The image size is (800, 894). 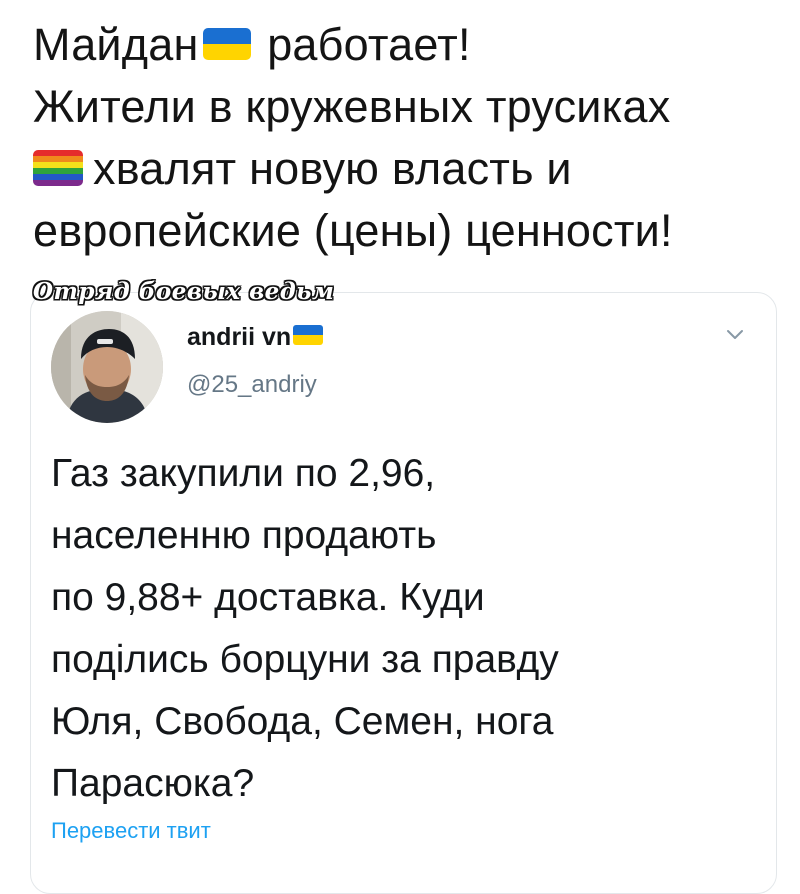 I want to click on chevron-down-icon, so click(x=735, y=335).